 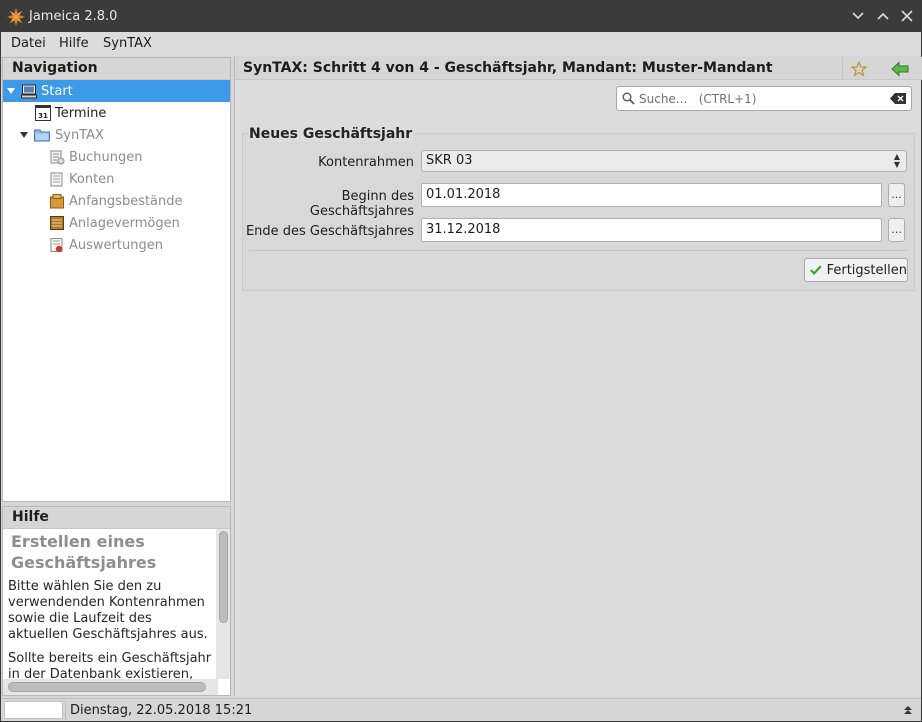 What do you see at coordinates (42, 135) in the screenshot?
I see `folder-icon` at bounding box center [42, 135].